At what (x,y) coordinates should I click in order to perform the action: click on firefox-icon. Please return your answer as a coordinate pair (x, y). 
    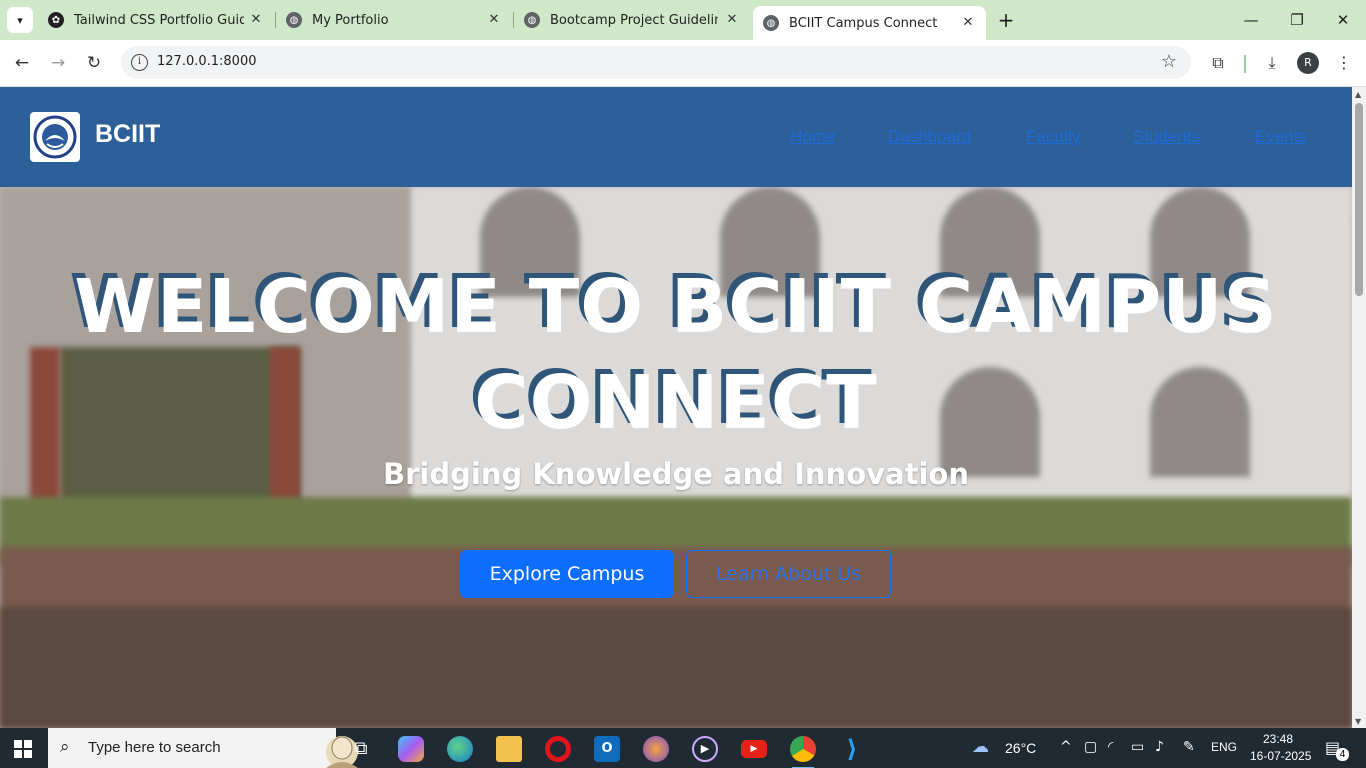
    Looking at the image, I should click on (656, 749).